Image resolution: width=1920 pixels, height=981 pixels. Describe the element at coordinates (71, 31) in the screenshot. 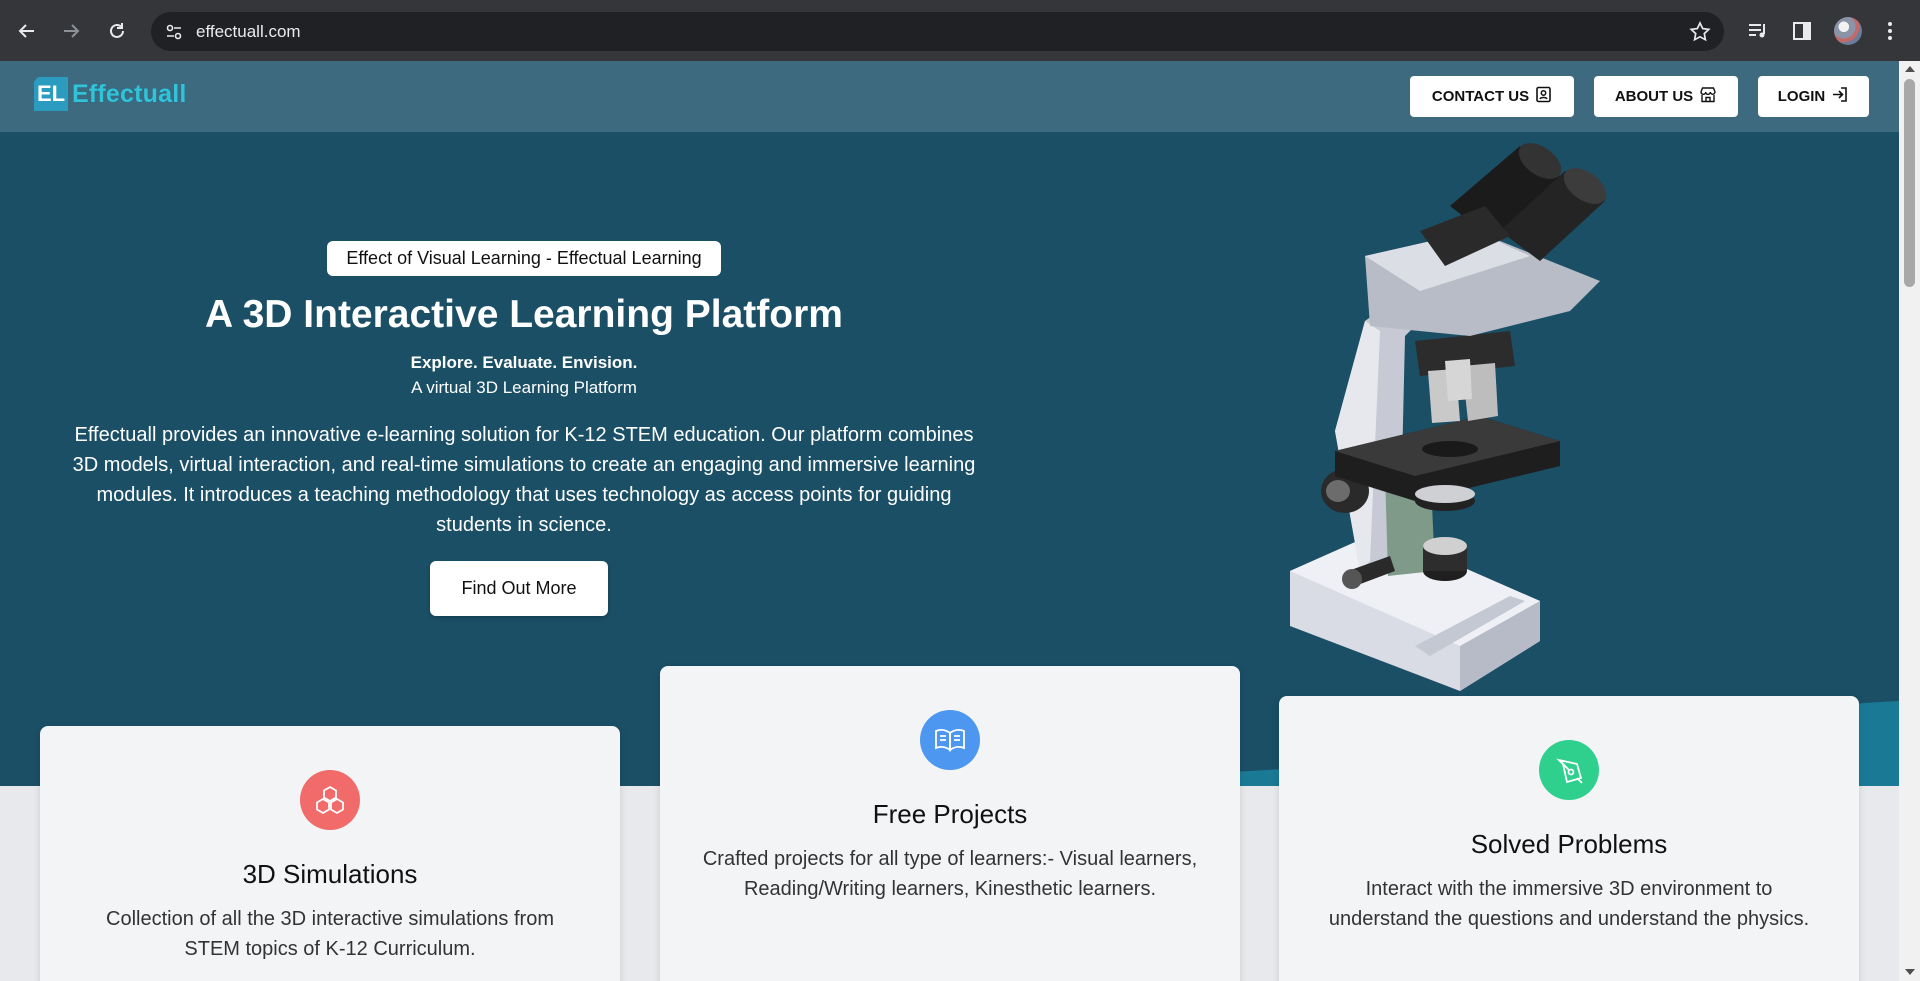

I see `forward-icon` at that location.